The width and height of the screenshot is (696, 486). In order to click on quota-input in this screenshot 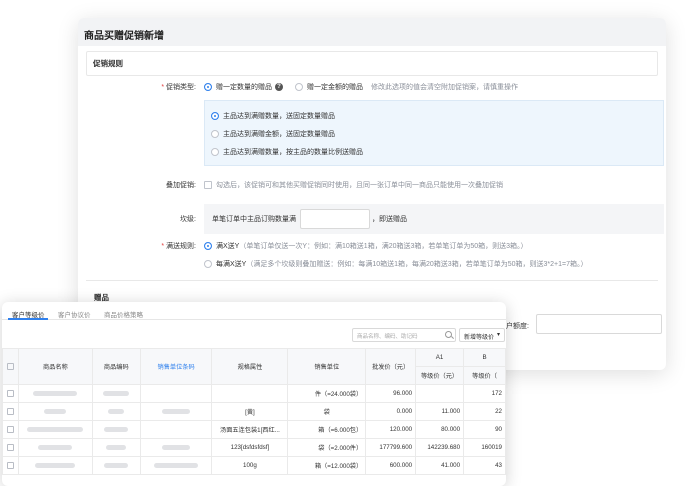, I will do `click(599, 324)`.